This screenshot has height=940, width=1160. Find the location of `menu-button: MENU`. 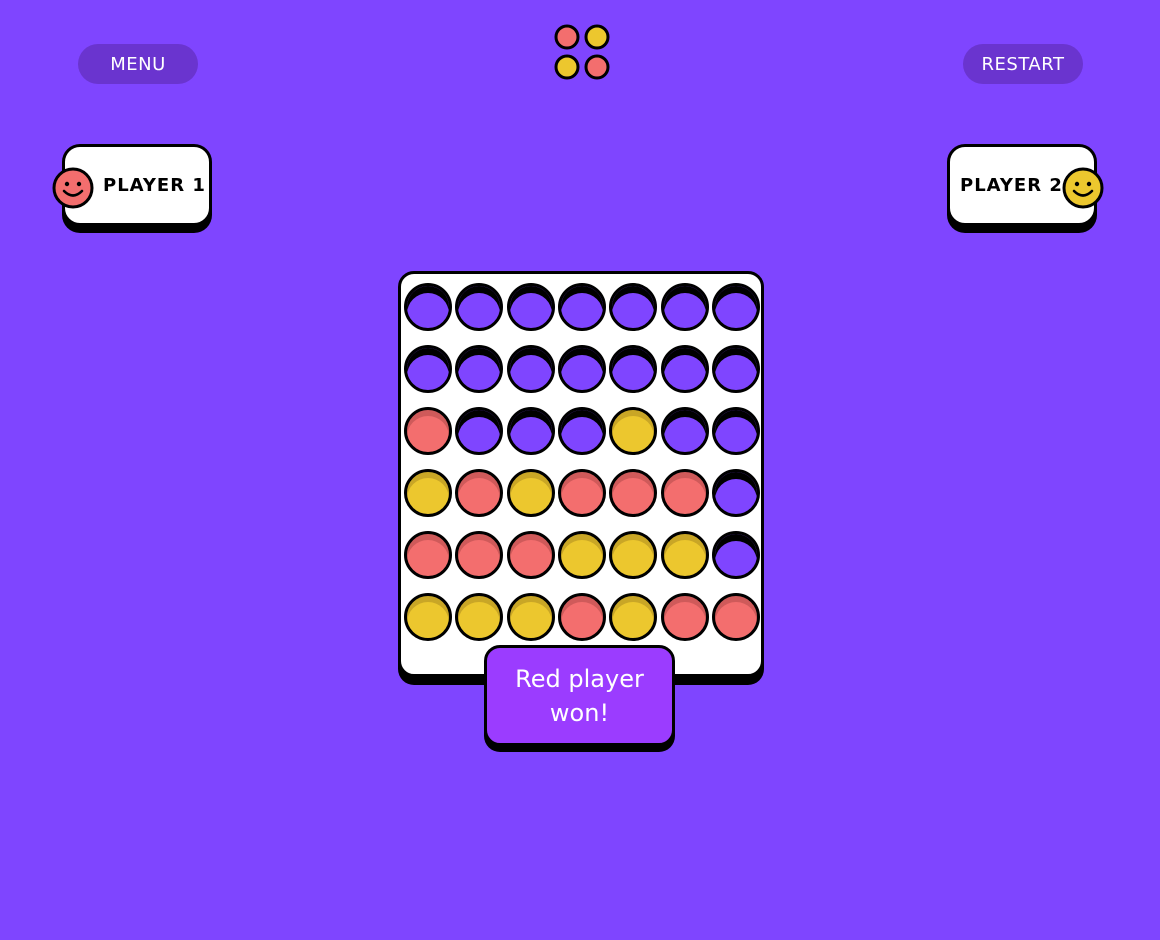

menu-button: MENU is located at coordinates (138, 64).